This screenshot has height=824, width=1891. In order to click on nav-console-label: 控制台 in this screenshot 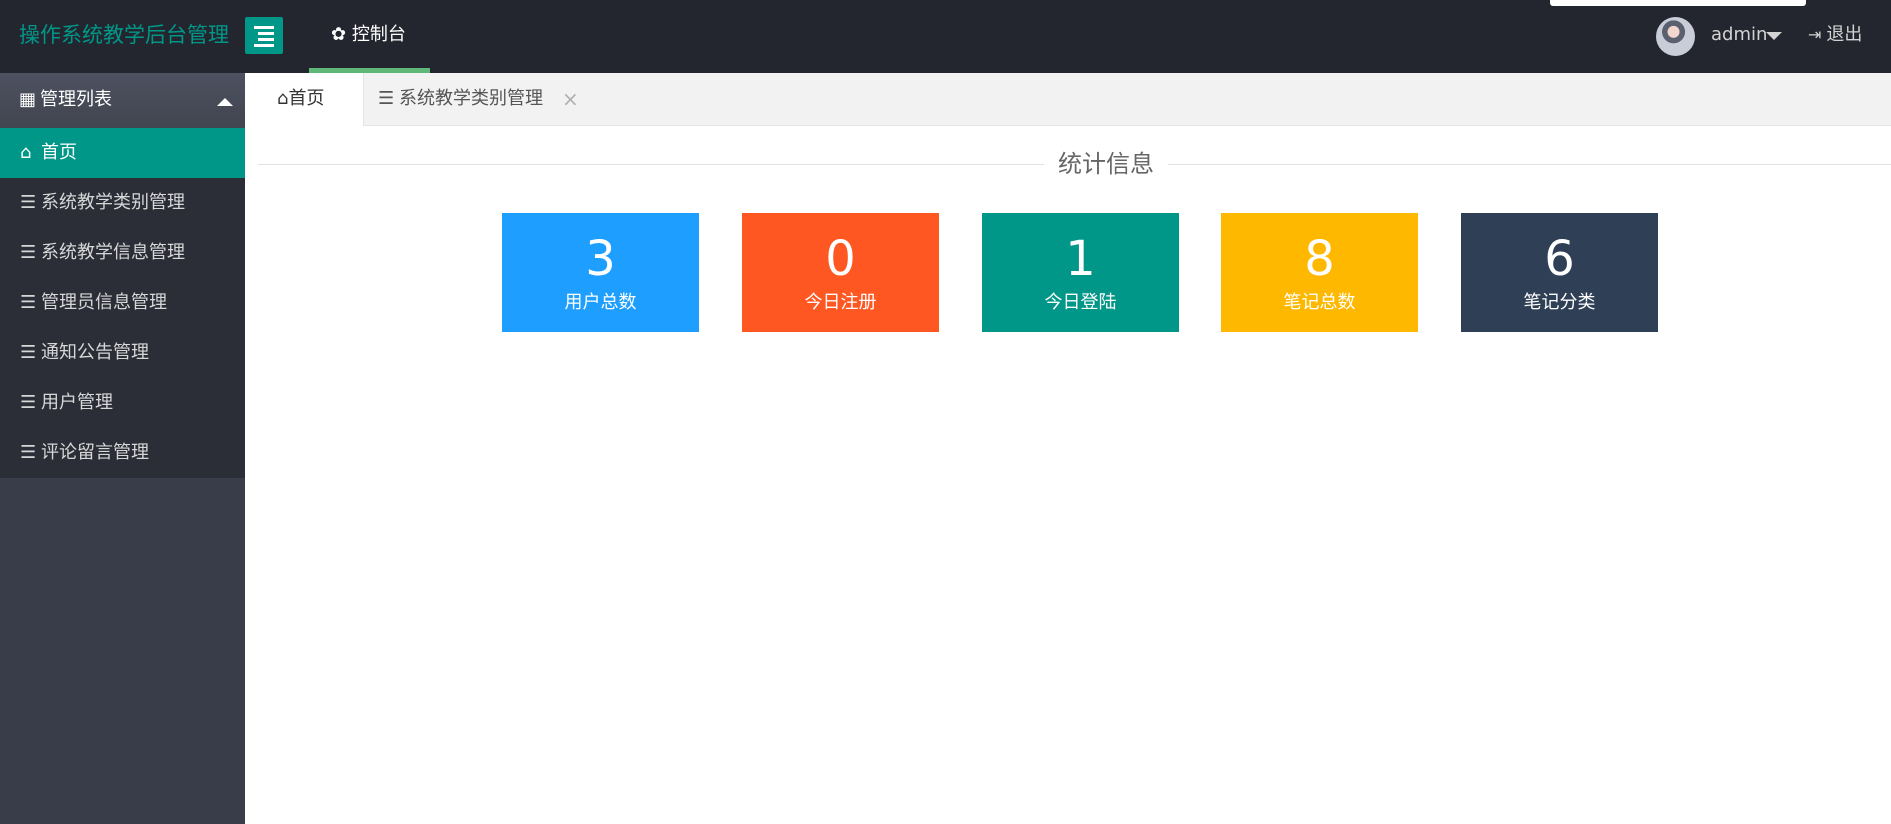, I will do `click(378, 34)`.